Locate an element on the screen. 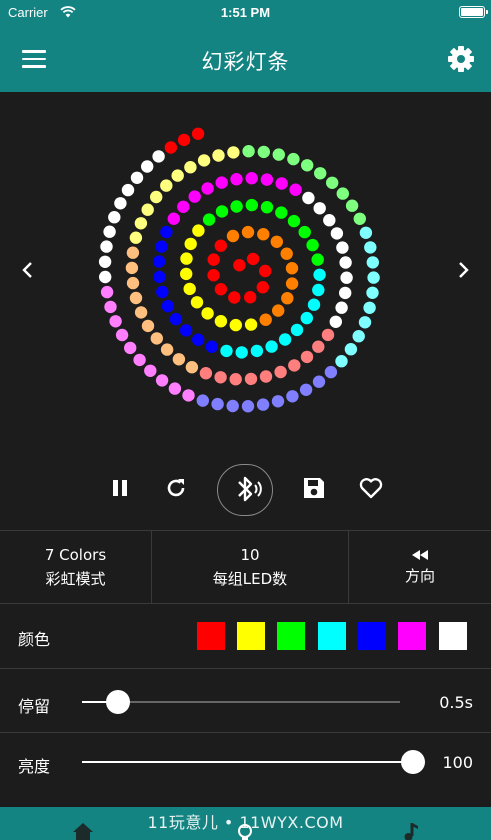 The width and height of the screenshot is (491, 840). pause-icon is located at coordinates (120, 488).